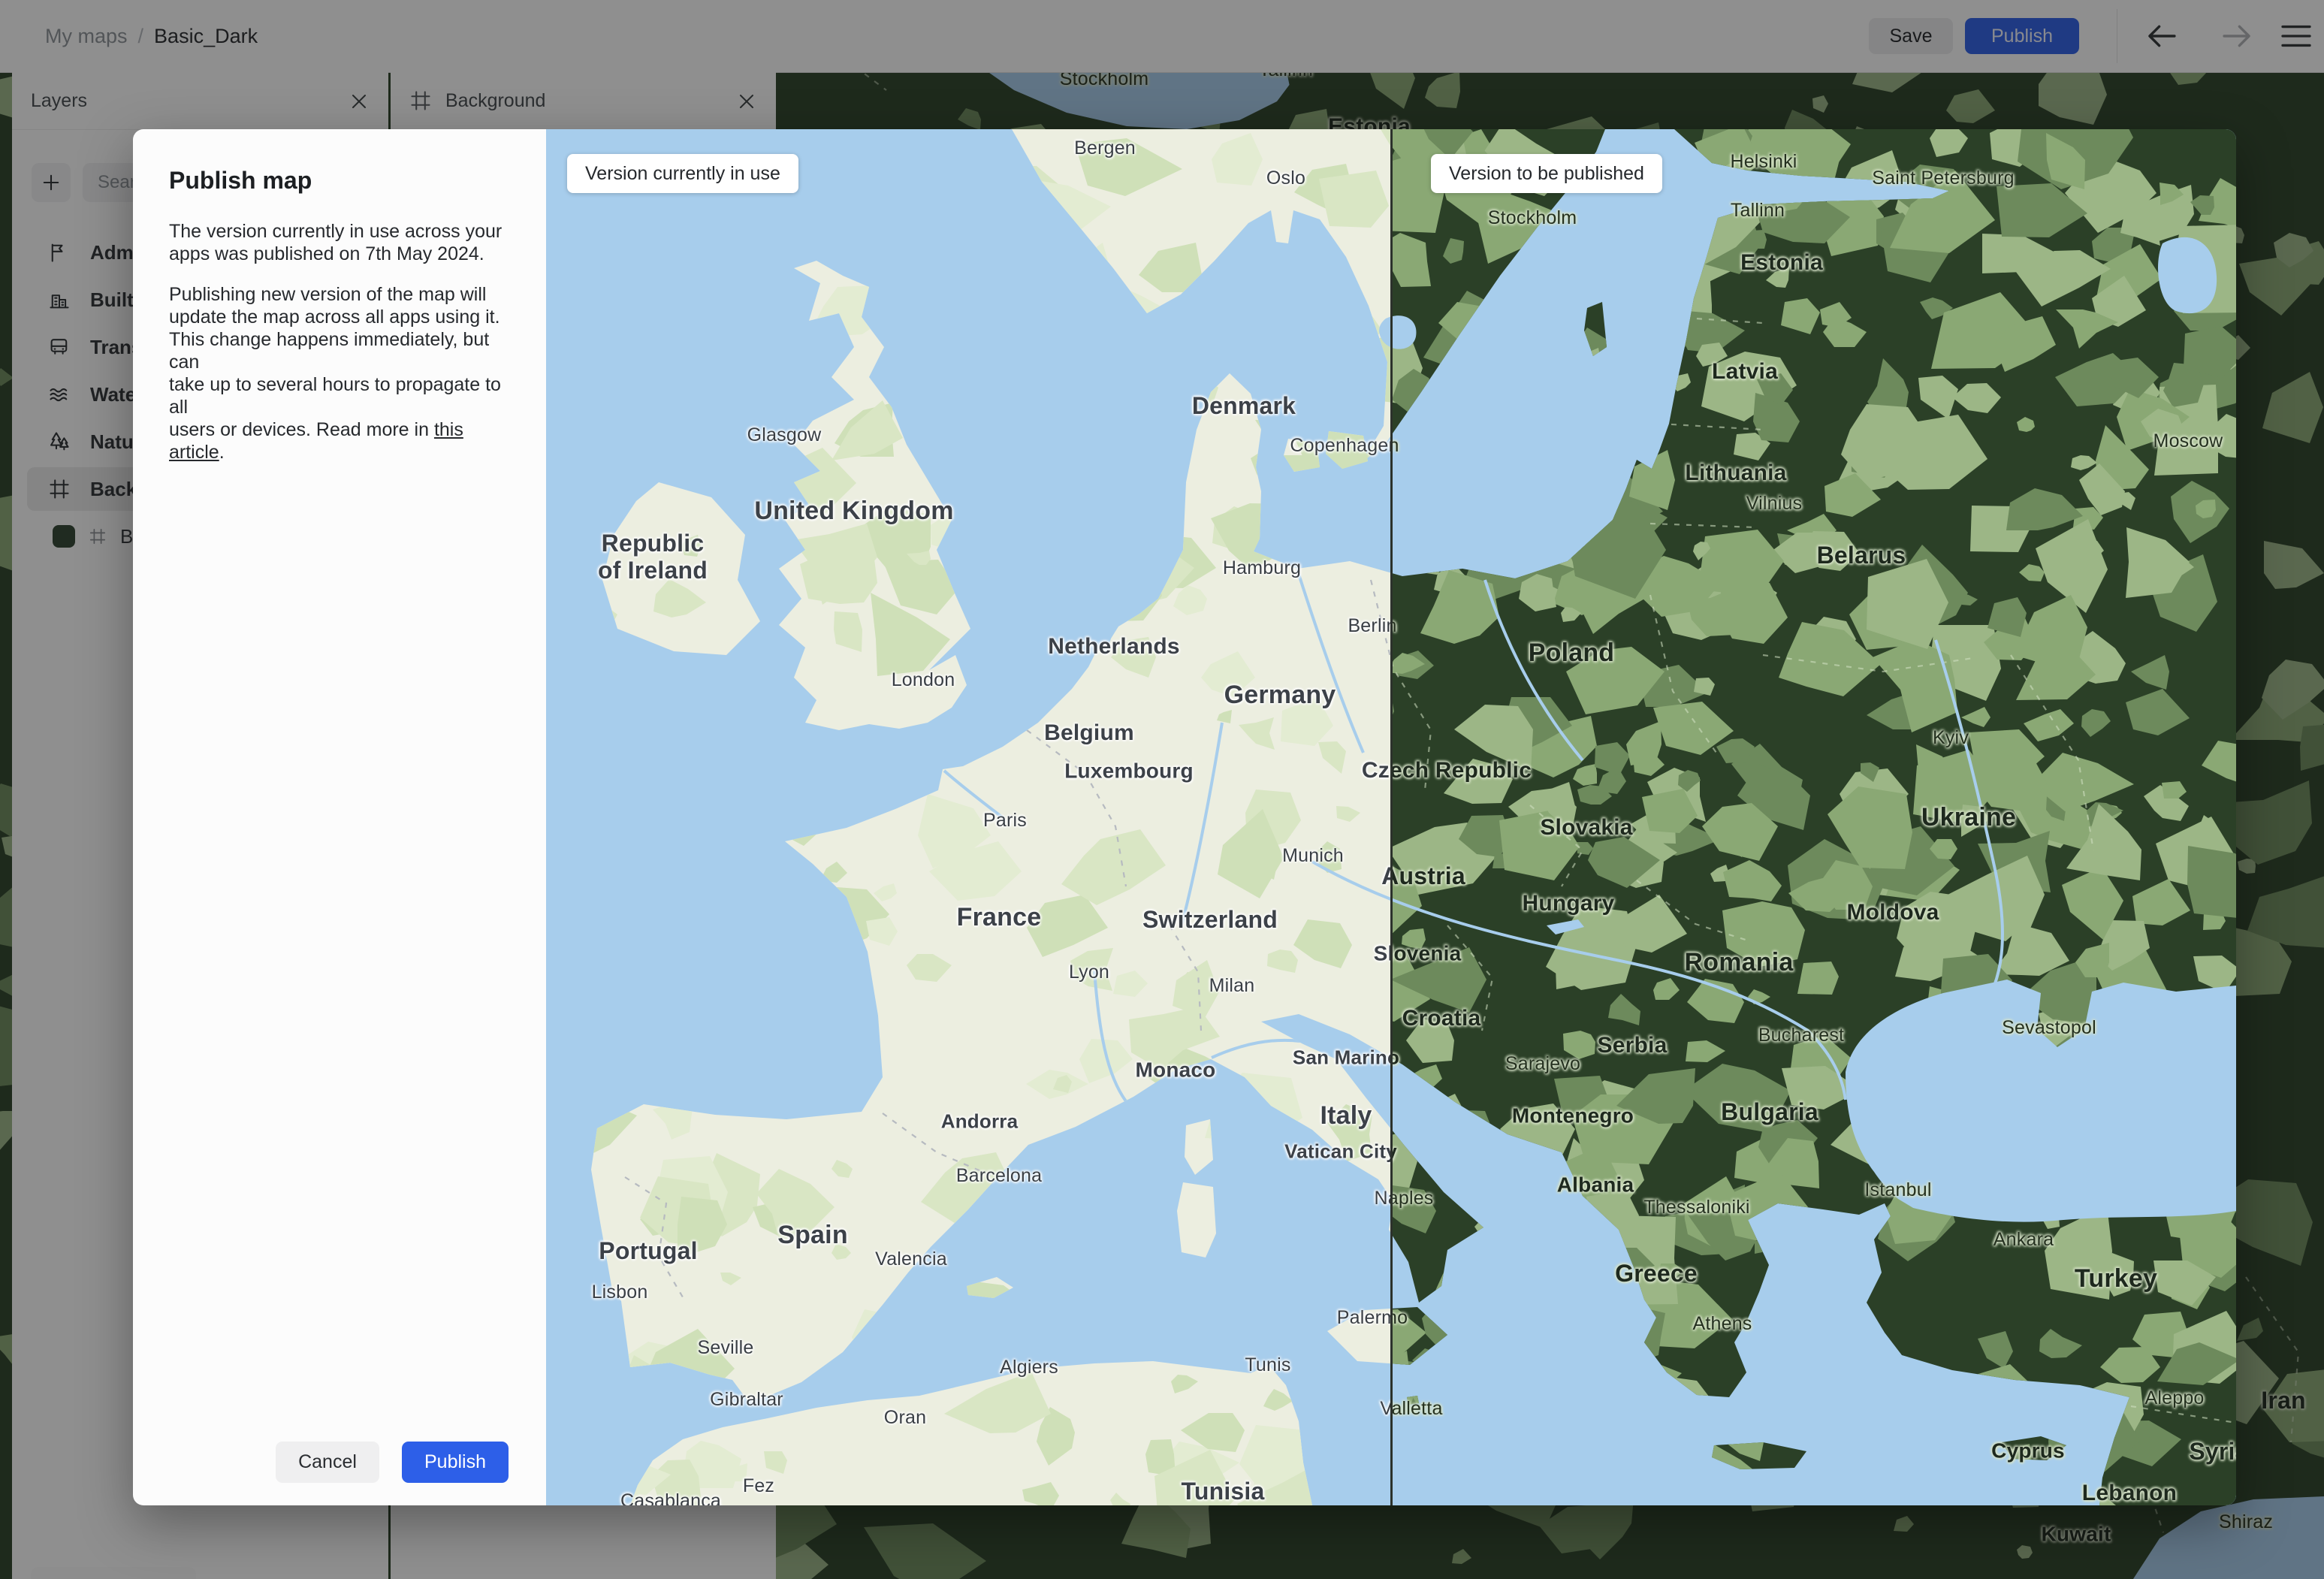 Image resolution: width=2324 pixels, height=1579 pixels. I want to click on map-label-bergen: Bergen, so click(1105, 148).